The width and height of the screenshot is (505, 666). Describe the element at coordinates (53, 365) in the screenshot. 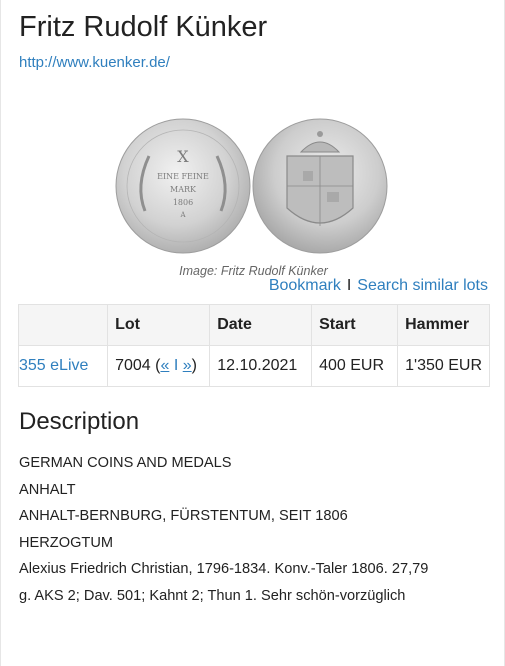

I see `elive-link: 355 eLive` at that location.